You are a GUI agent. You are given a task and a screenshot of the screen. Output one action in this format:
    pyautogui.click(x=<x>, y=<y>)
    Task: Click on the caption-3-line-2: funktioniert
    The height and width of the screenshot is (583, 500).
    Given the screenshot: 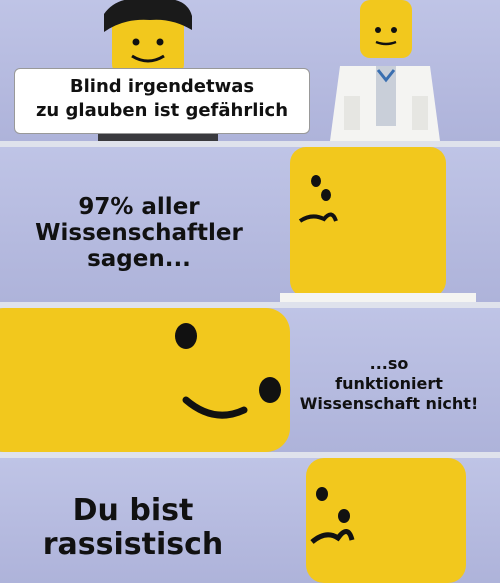 What is the action you would take?
    pyautogui.click(x=389, y=383)
    